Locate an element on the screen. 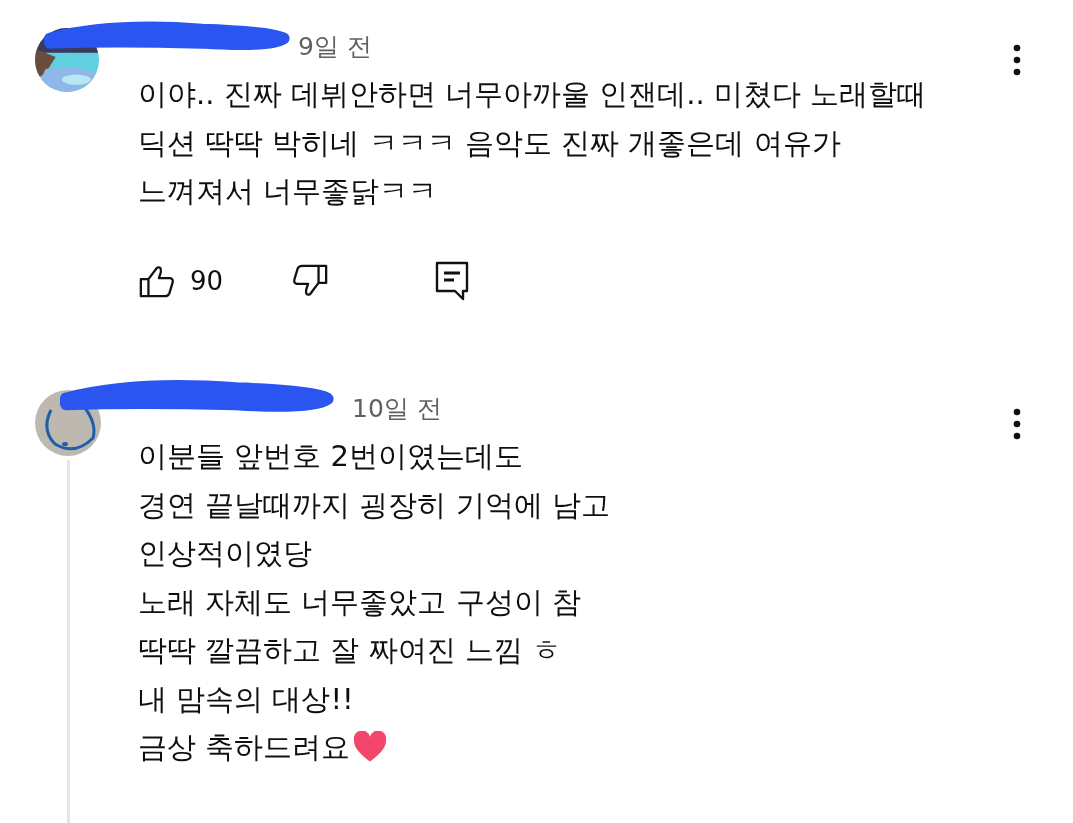 The width and height of the screenshot is (1073, 823). comment-time: 10일 전 is located at coordinates (397, 409).